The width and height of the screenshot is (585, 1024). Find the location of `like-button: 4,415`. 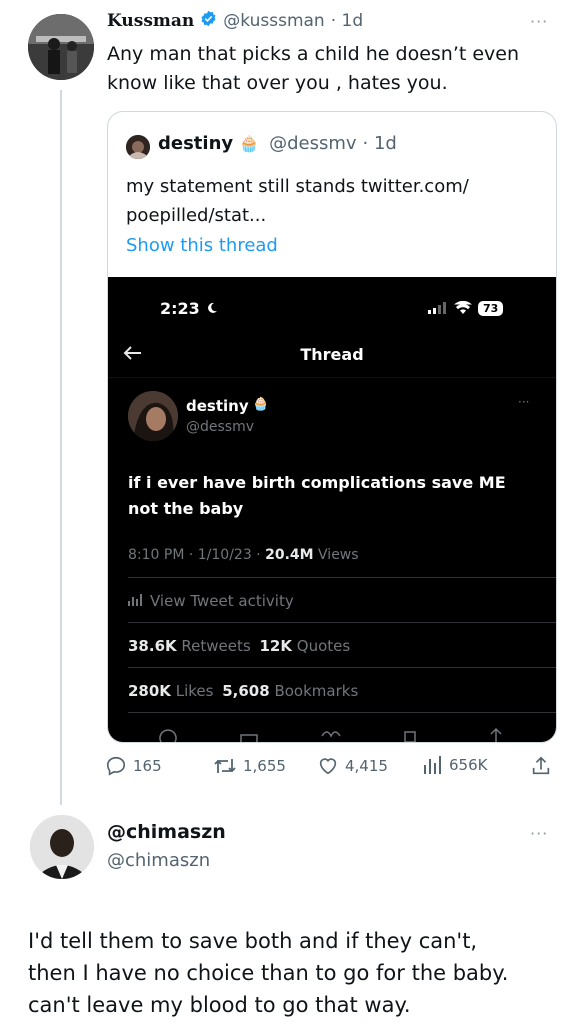

like-button: 4,415 is located at coordinates (352, 766).